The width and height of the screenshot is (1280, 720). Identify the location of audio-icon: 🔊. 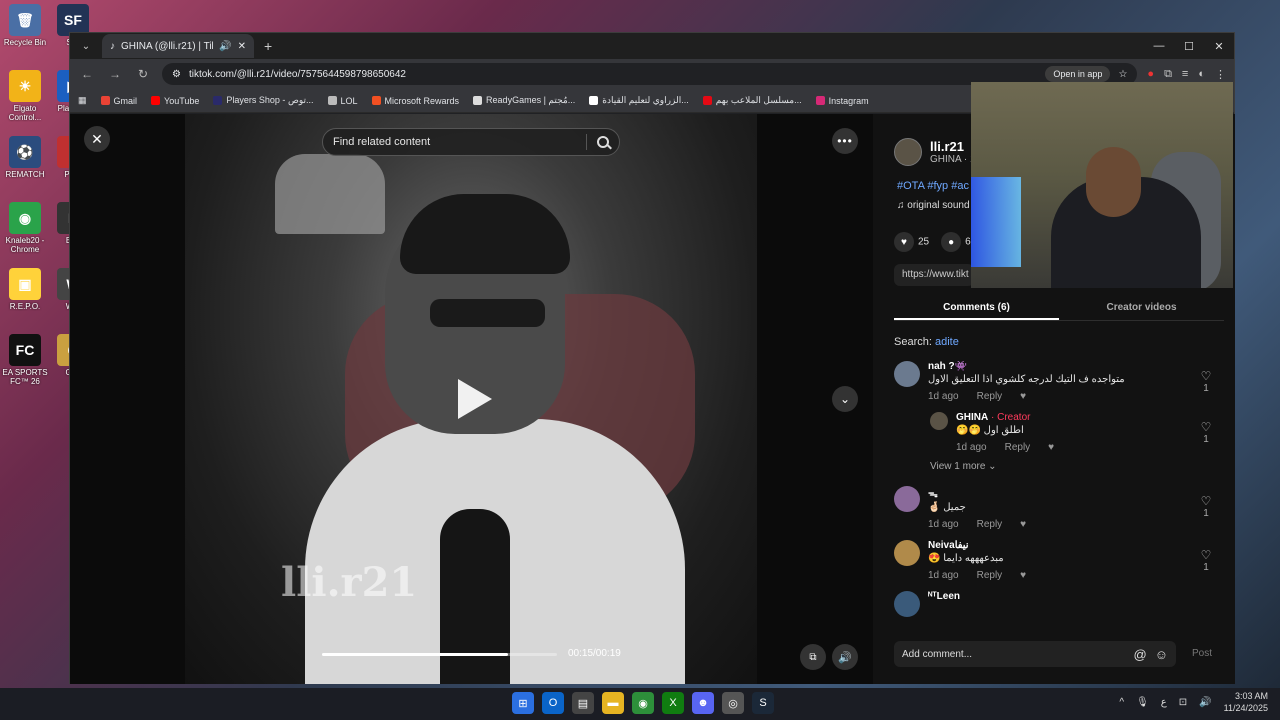
(225, 46).